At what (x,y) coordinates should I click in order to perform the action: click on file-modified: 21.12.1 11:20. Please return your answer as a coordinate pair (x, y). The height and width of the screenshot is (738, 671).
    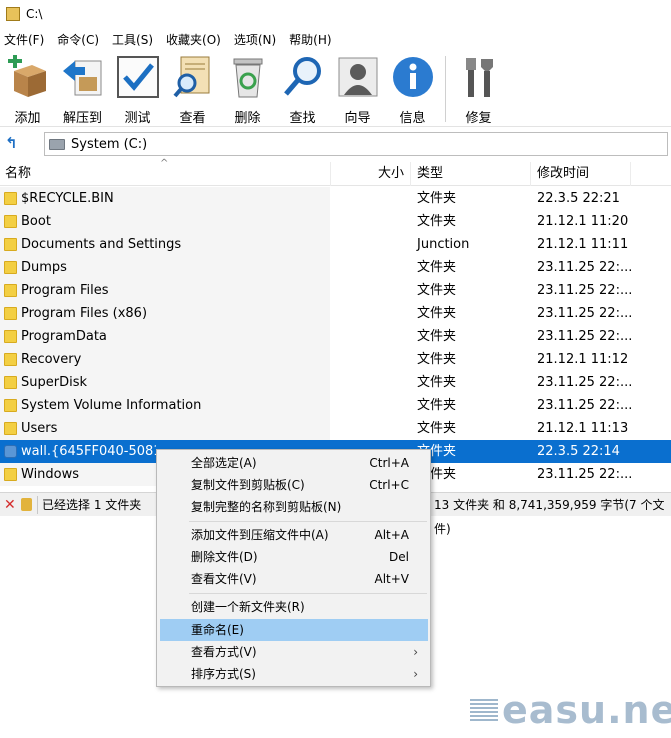
    Looking at the image, I should click on (583, 221).